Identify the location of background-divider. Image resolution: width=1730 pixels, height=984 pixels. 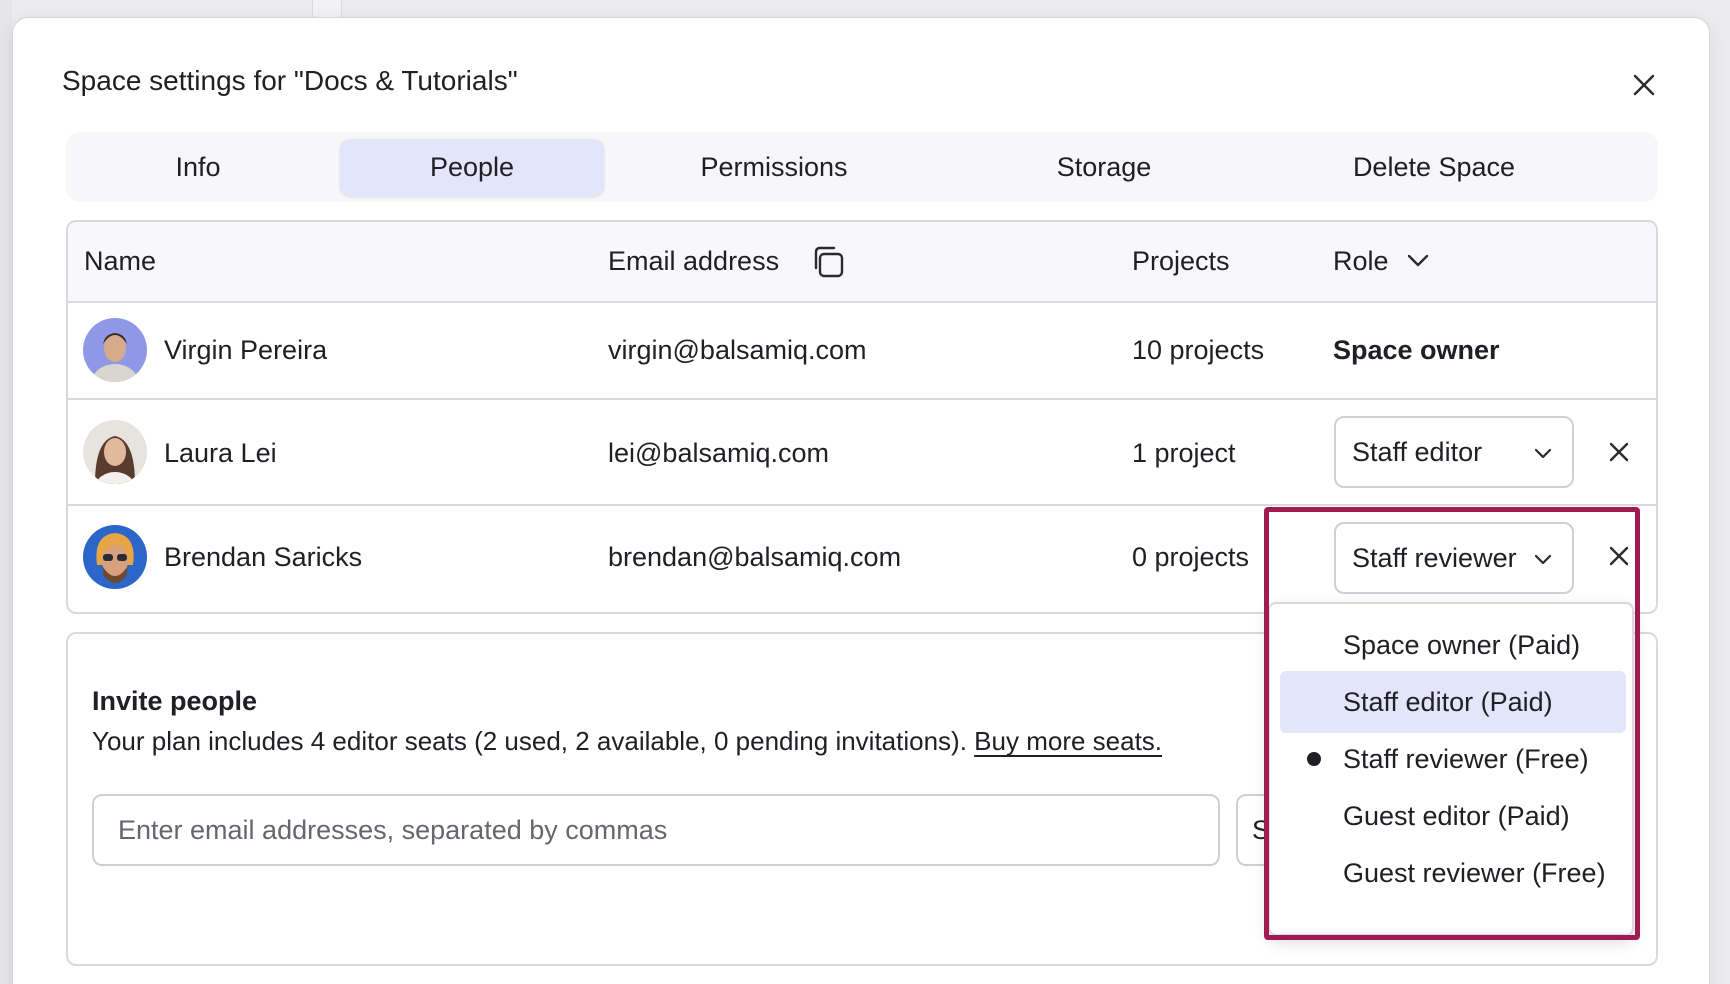
(327, 9).